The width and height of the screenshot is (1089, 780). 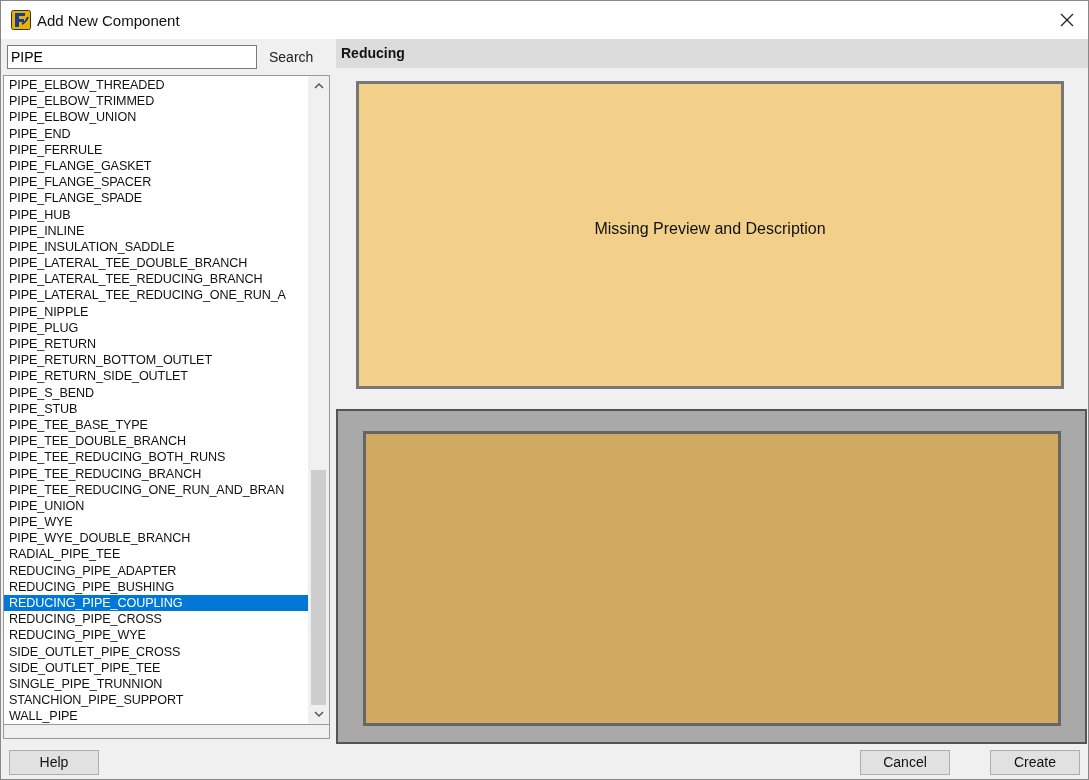 What do you see at coordinates (156, 667) in the screenshot?
I see `list-item: SIDE_OUTLET_PIPE_TEE` at bounding box center [156, 667].